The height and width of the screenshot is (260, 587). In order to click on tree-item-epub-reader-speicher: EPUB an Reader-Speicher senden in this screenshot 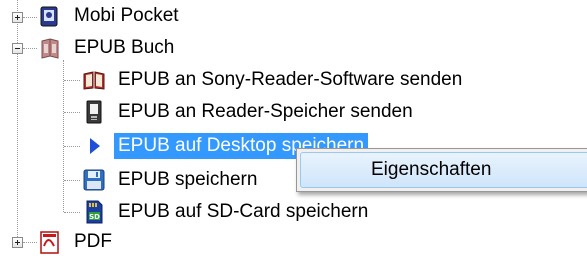, I will do `click(249, 112)`.